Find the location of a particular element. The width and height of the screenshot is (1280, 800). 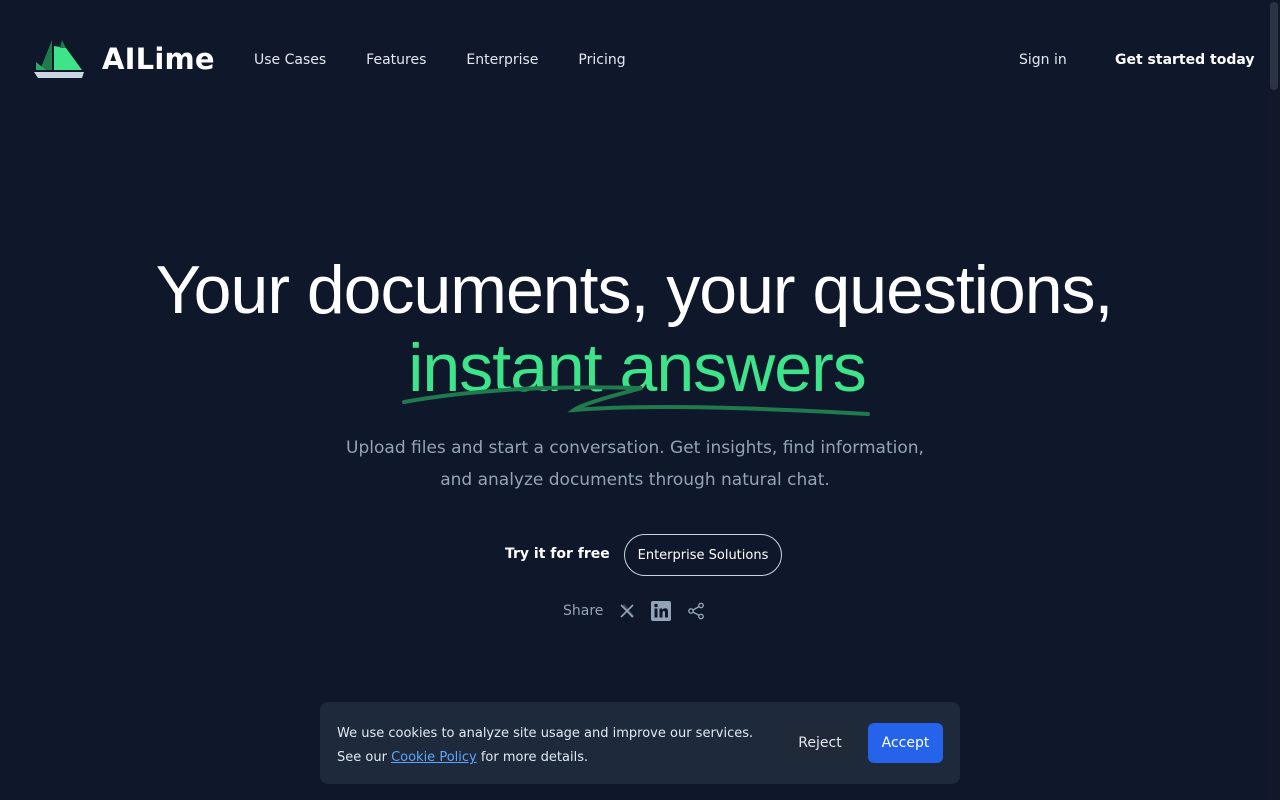

sign-in-link: Sign in is located at coordinates (1043, 60).